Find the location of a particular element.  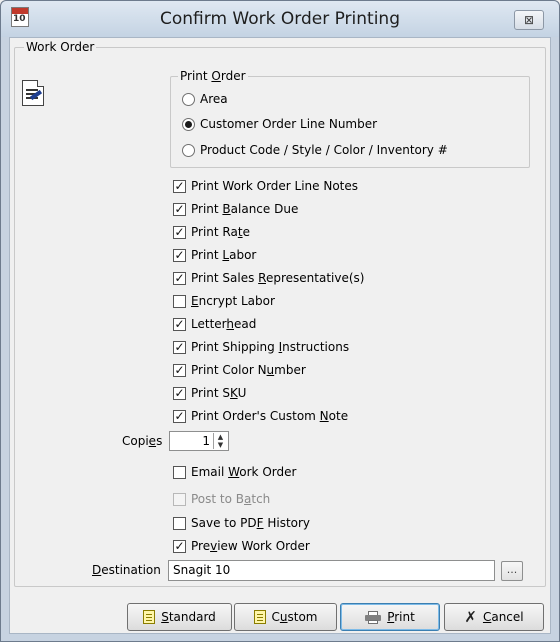

checkbox-label: Letterhead is located at coordinates (224, 324).